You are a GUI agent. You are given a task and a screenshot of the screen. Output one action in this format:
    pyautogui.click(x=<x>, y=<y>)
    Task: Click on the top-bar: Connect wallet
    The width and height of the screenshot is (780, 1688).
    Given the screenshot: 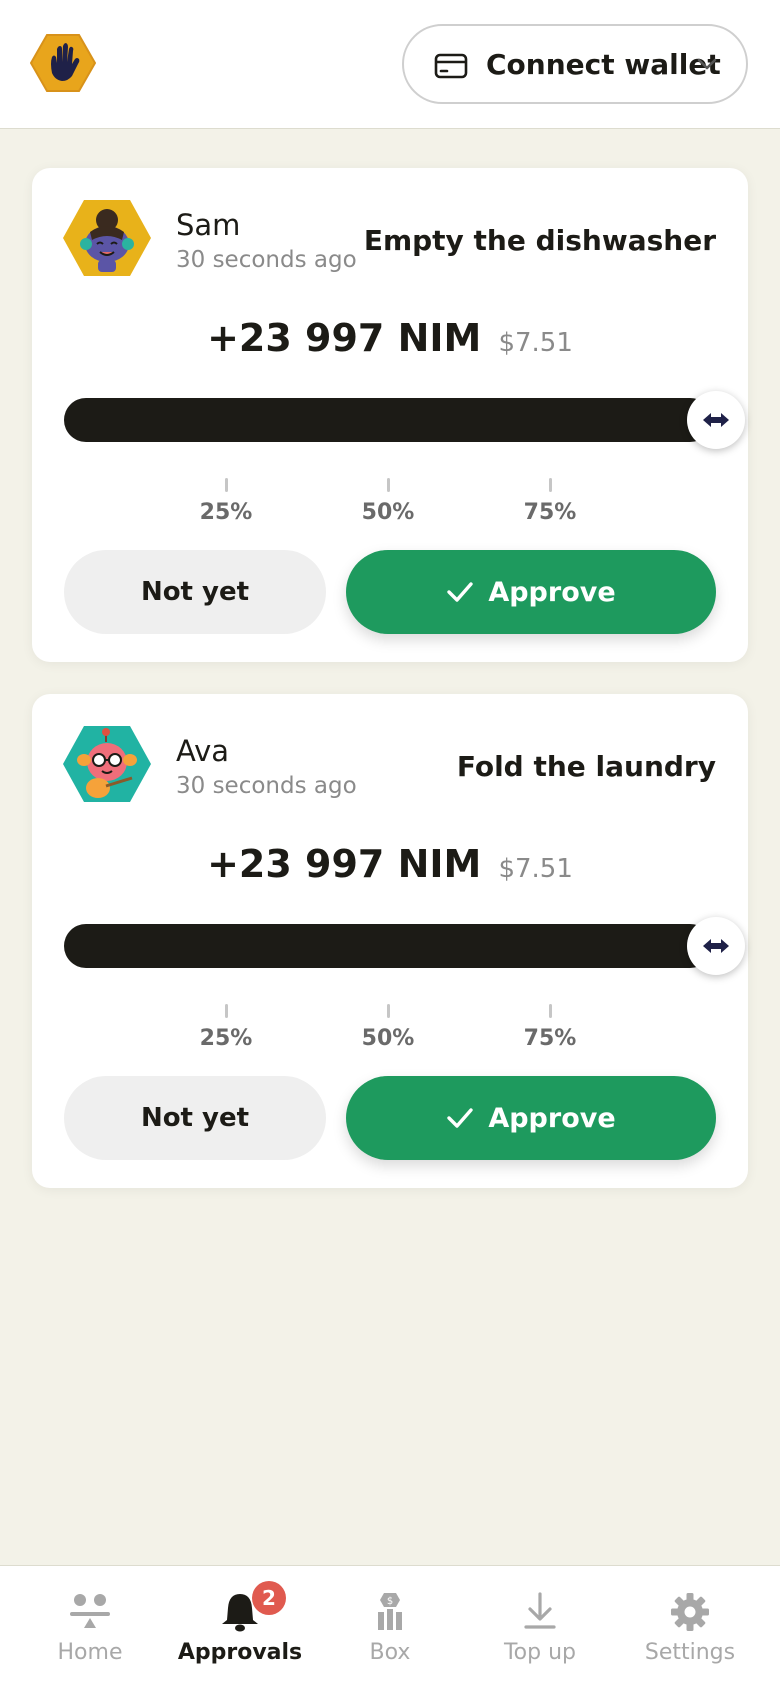 What is the action you would take?
    pyautogui.click(x=390, y=64)
    